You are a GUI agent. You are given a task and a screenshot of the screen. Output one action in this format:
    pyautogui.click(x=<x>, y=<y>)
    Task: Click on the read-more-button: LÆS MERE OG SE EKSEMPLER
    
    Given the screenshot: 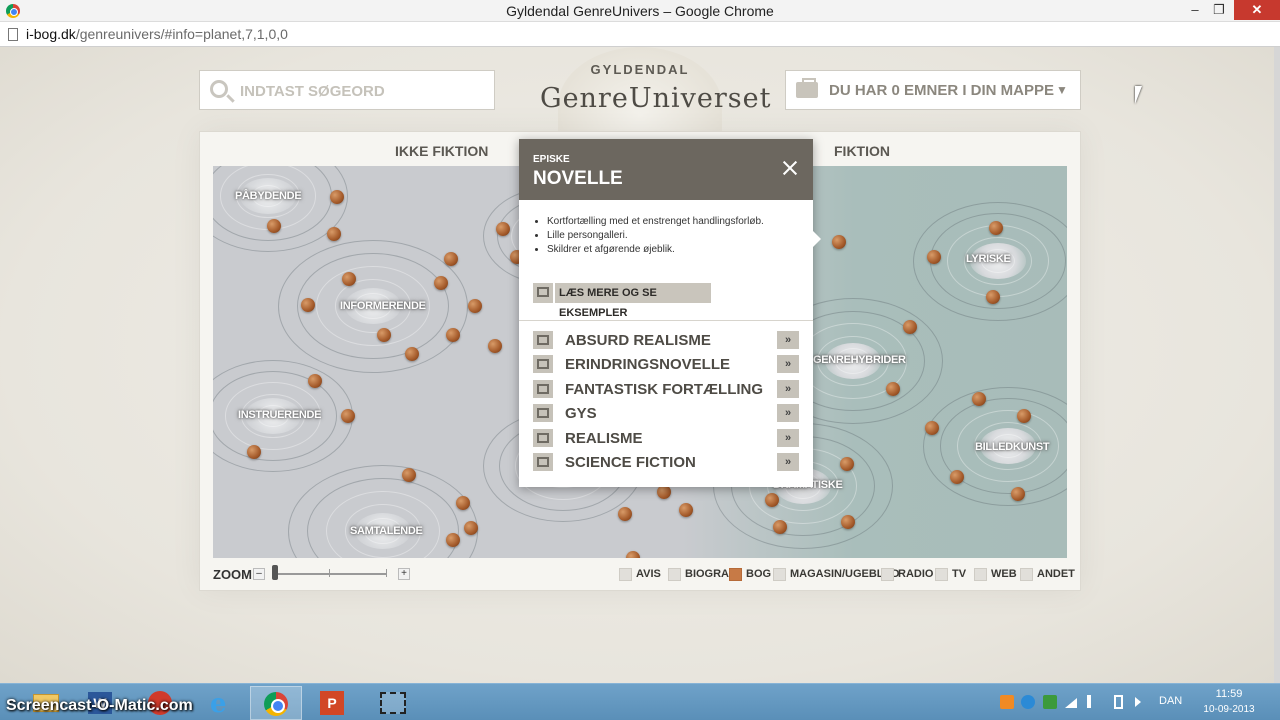 What is the action you would take?
    pyautogui.click(x=622, y=301)
    